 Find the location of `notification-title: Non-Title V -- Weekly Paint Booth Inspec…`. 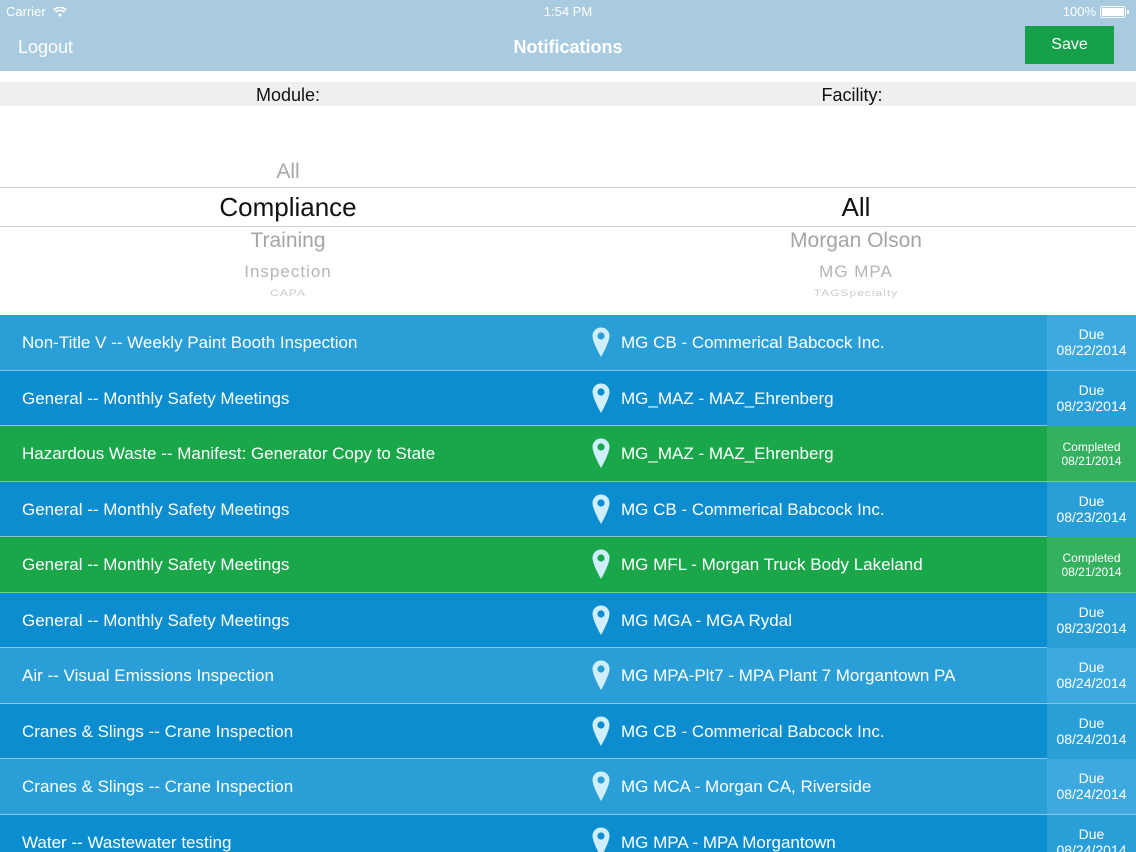

notification-title: Non-Title V -- Weekly Paint Booth Inspec… is located at coordinates (190, 342).